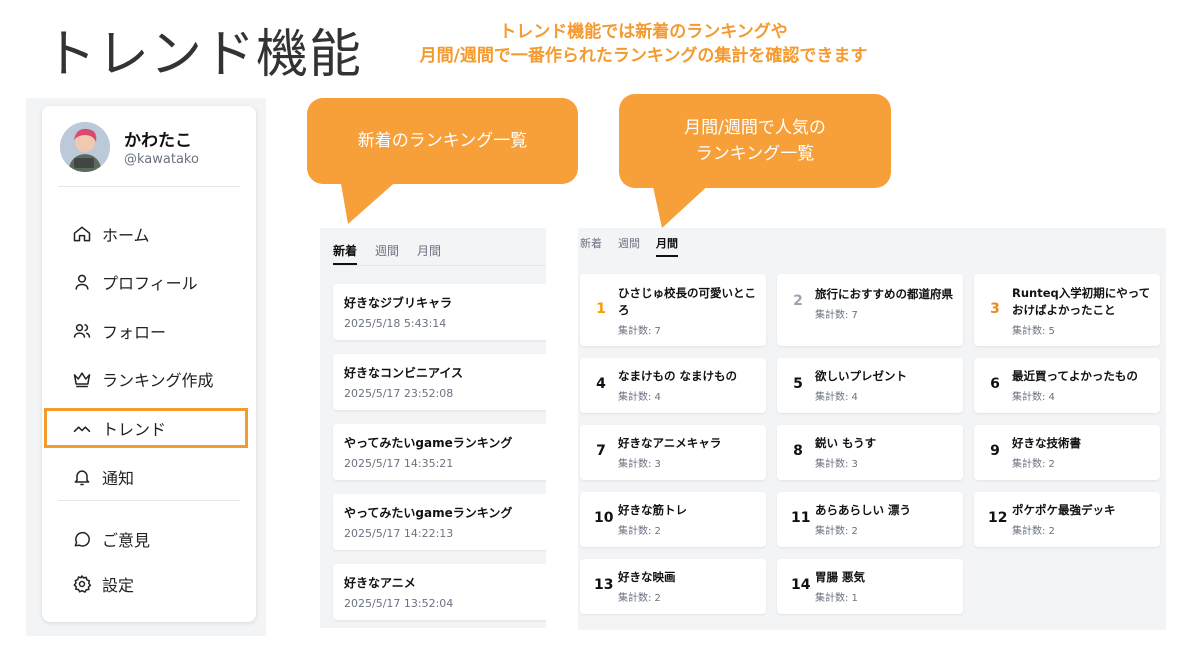  I want to click on ranking-card: 2 旅行におすすめの都道府県 集計数: 7, so click(870, 310).